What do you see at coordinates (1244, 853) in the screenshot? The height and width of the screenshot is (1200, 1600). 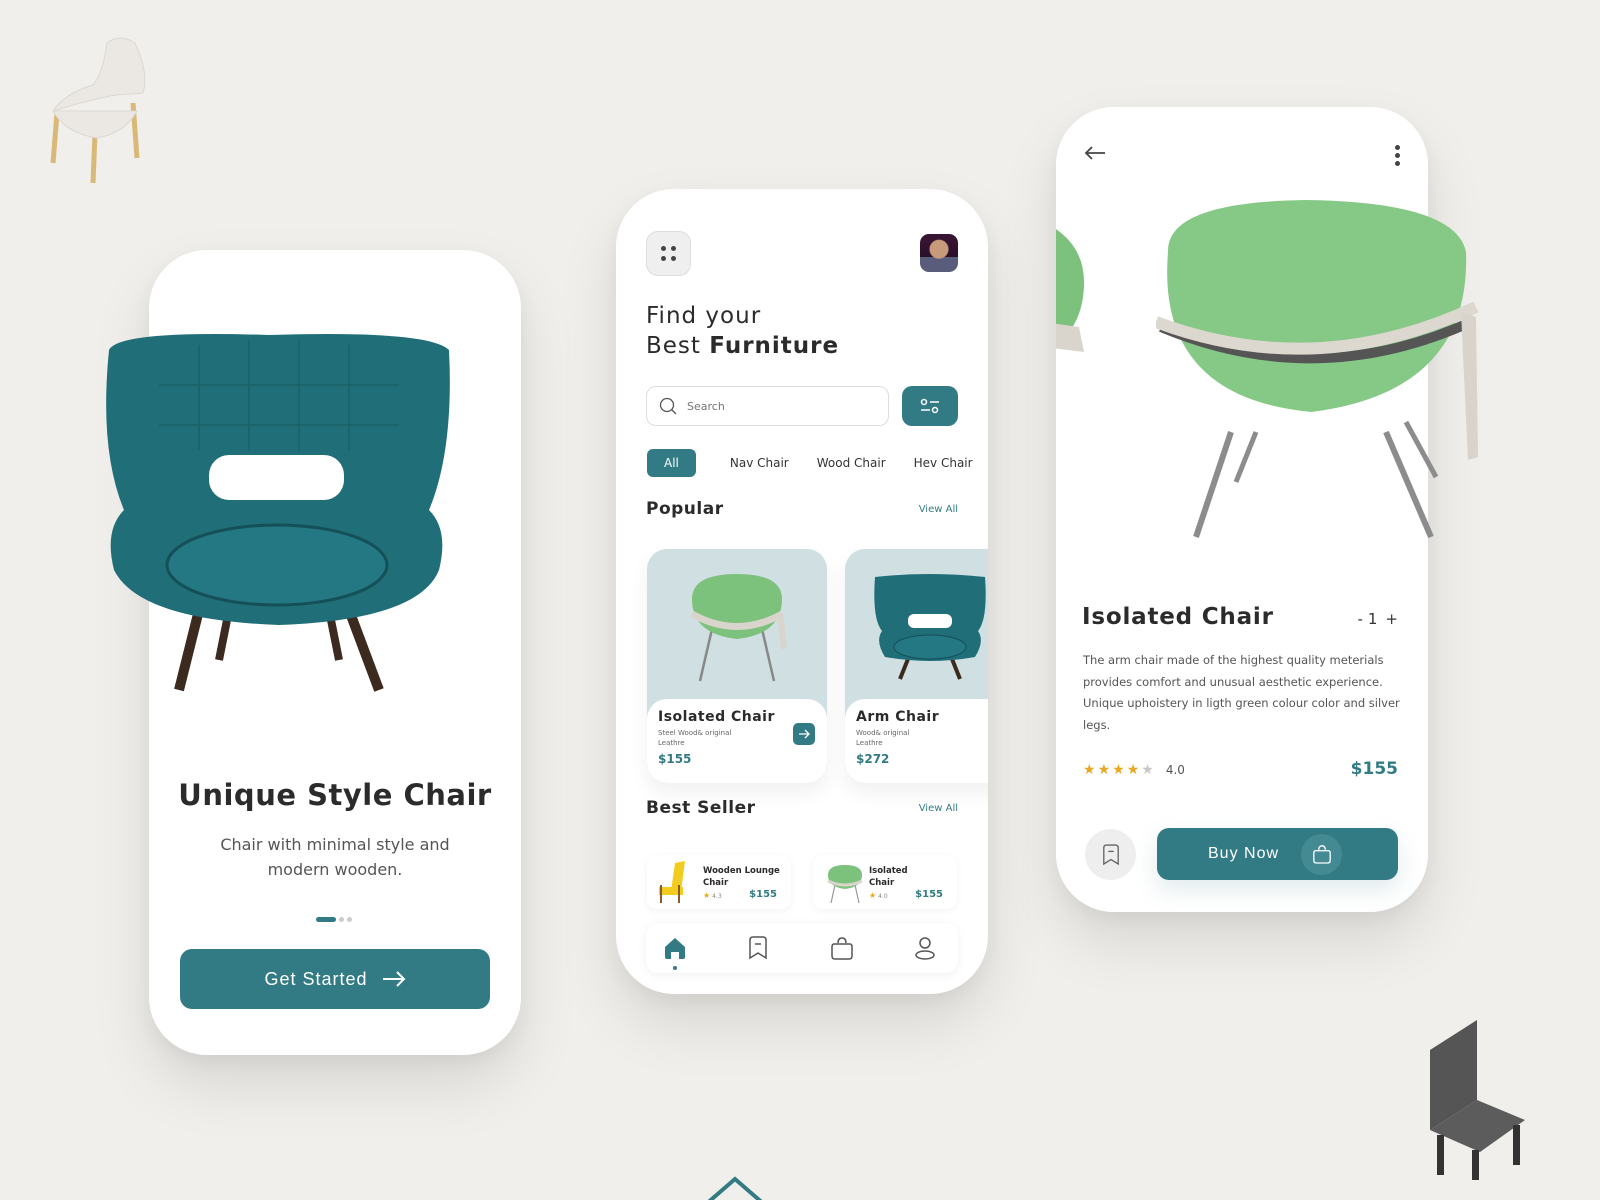 I see `buy-now-label: Buy Now` at bounding box center [1244, 853].